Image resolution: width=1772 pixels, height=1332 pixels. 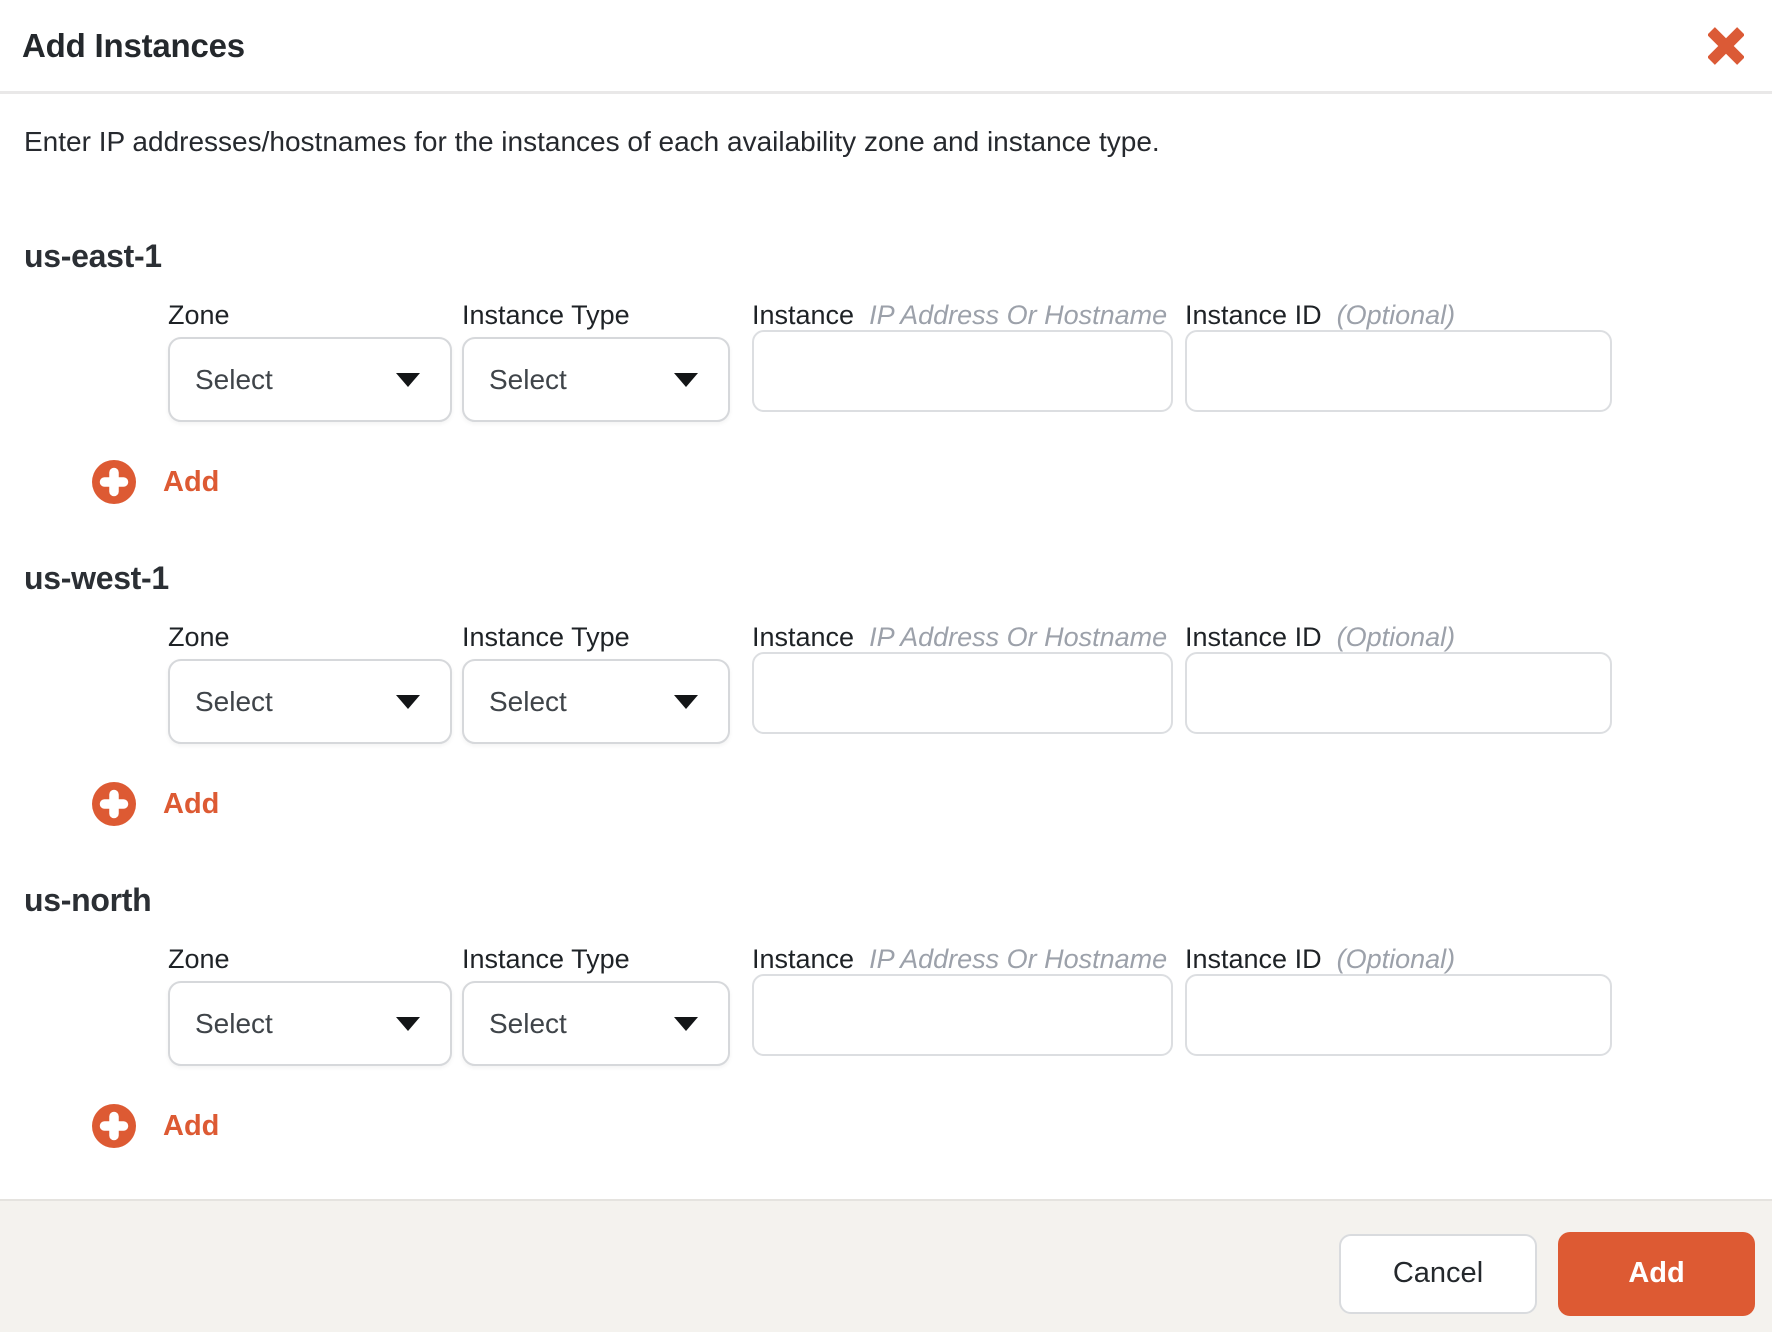 What do you see at coordinates (133, 45) in the screenshot?
I see `modal-title: Add Instances` at bounding box center [133, 45].